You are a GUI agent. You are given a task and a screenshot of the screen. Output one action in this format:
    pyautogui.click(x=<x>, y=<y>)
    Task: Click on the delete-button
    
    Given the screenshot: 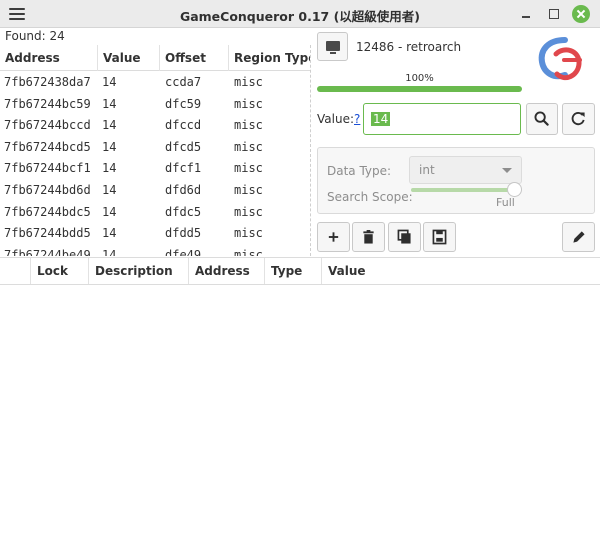 What is the action you would take?
    pyautogui.click(x=368, y=237)
    